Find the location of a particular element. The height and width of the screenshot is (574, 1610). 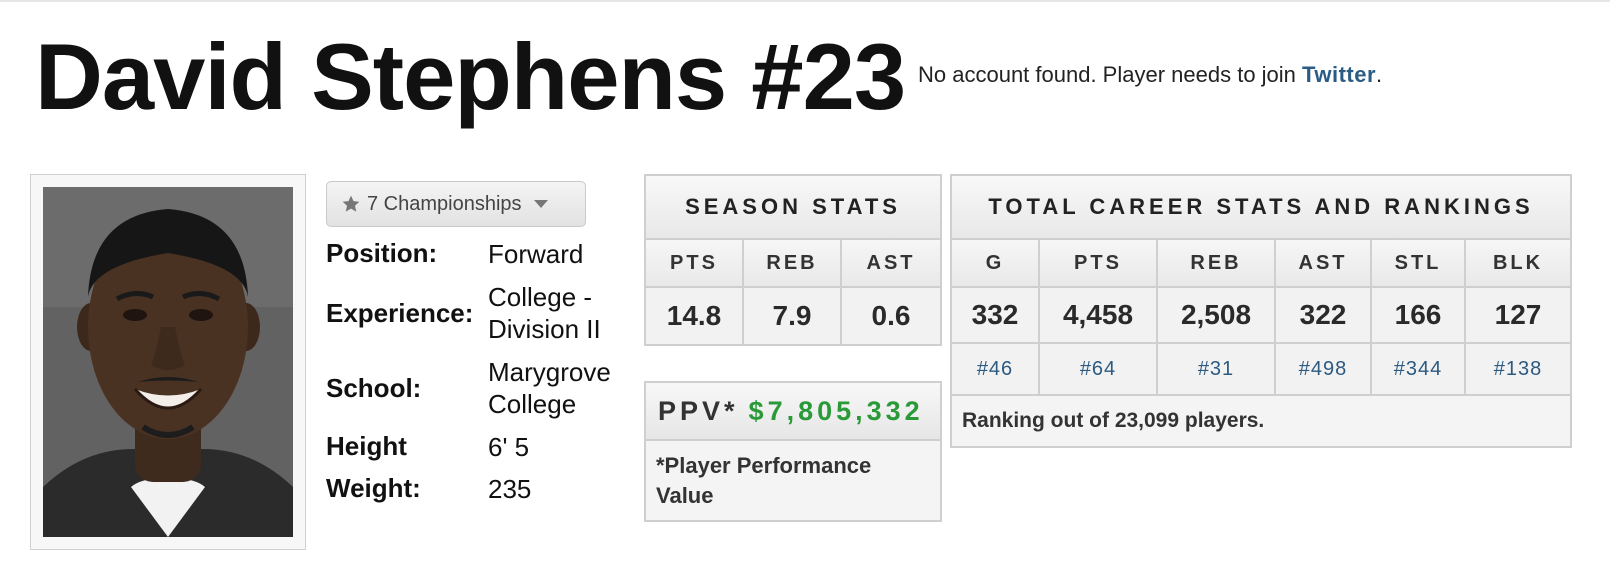

season-header-pts: PTS is located at coordinates (695, 264).